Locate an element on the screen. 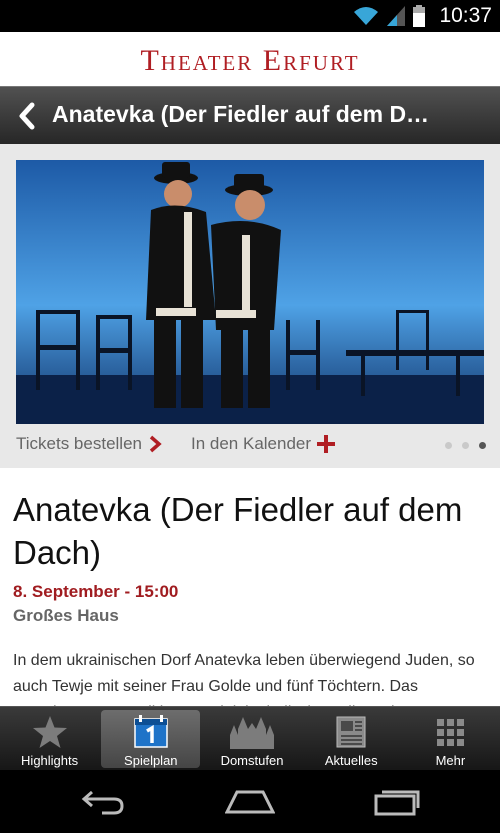  chevron-left-icon is located at coordinates (27, 116).